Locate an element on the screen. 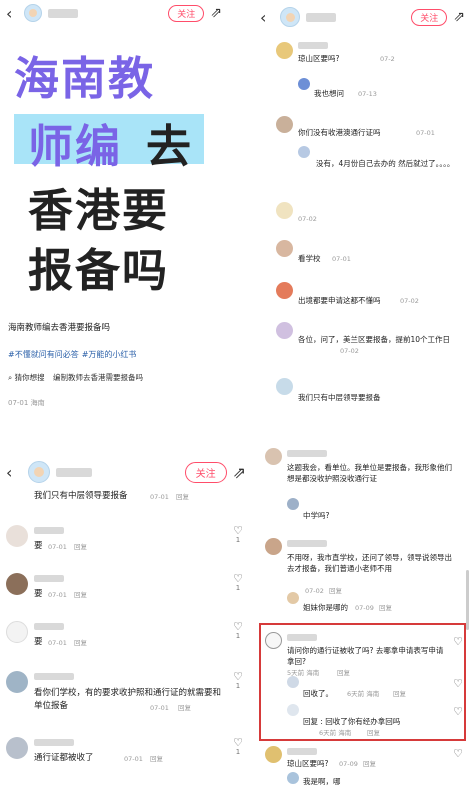 This screenshot has width=470, height=800. related-search: ⌕ 猜你想搜 编制教师去香港需要报备吗 is located at coordinates (75, 377).